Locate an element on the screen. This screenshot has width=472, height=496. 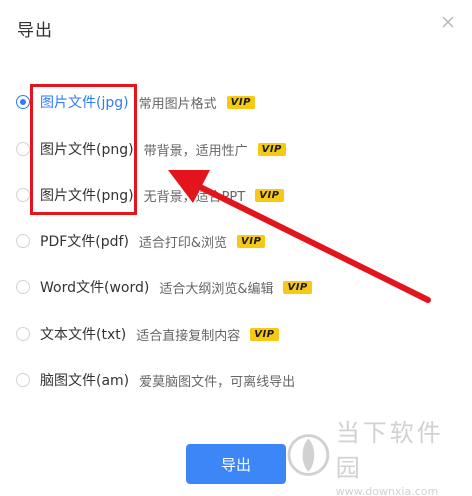
radio-jpg is located at coordinates (23, 102).